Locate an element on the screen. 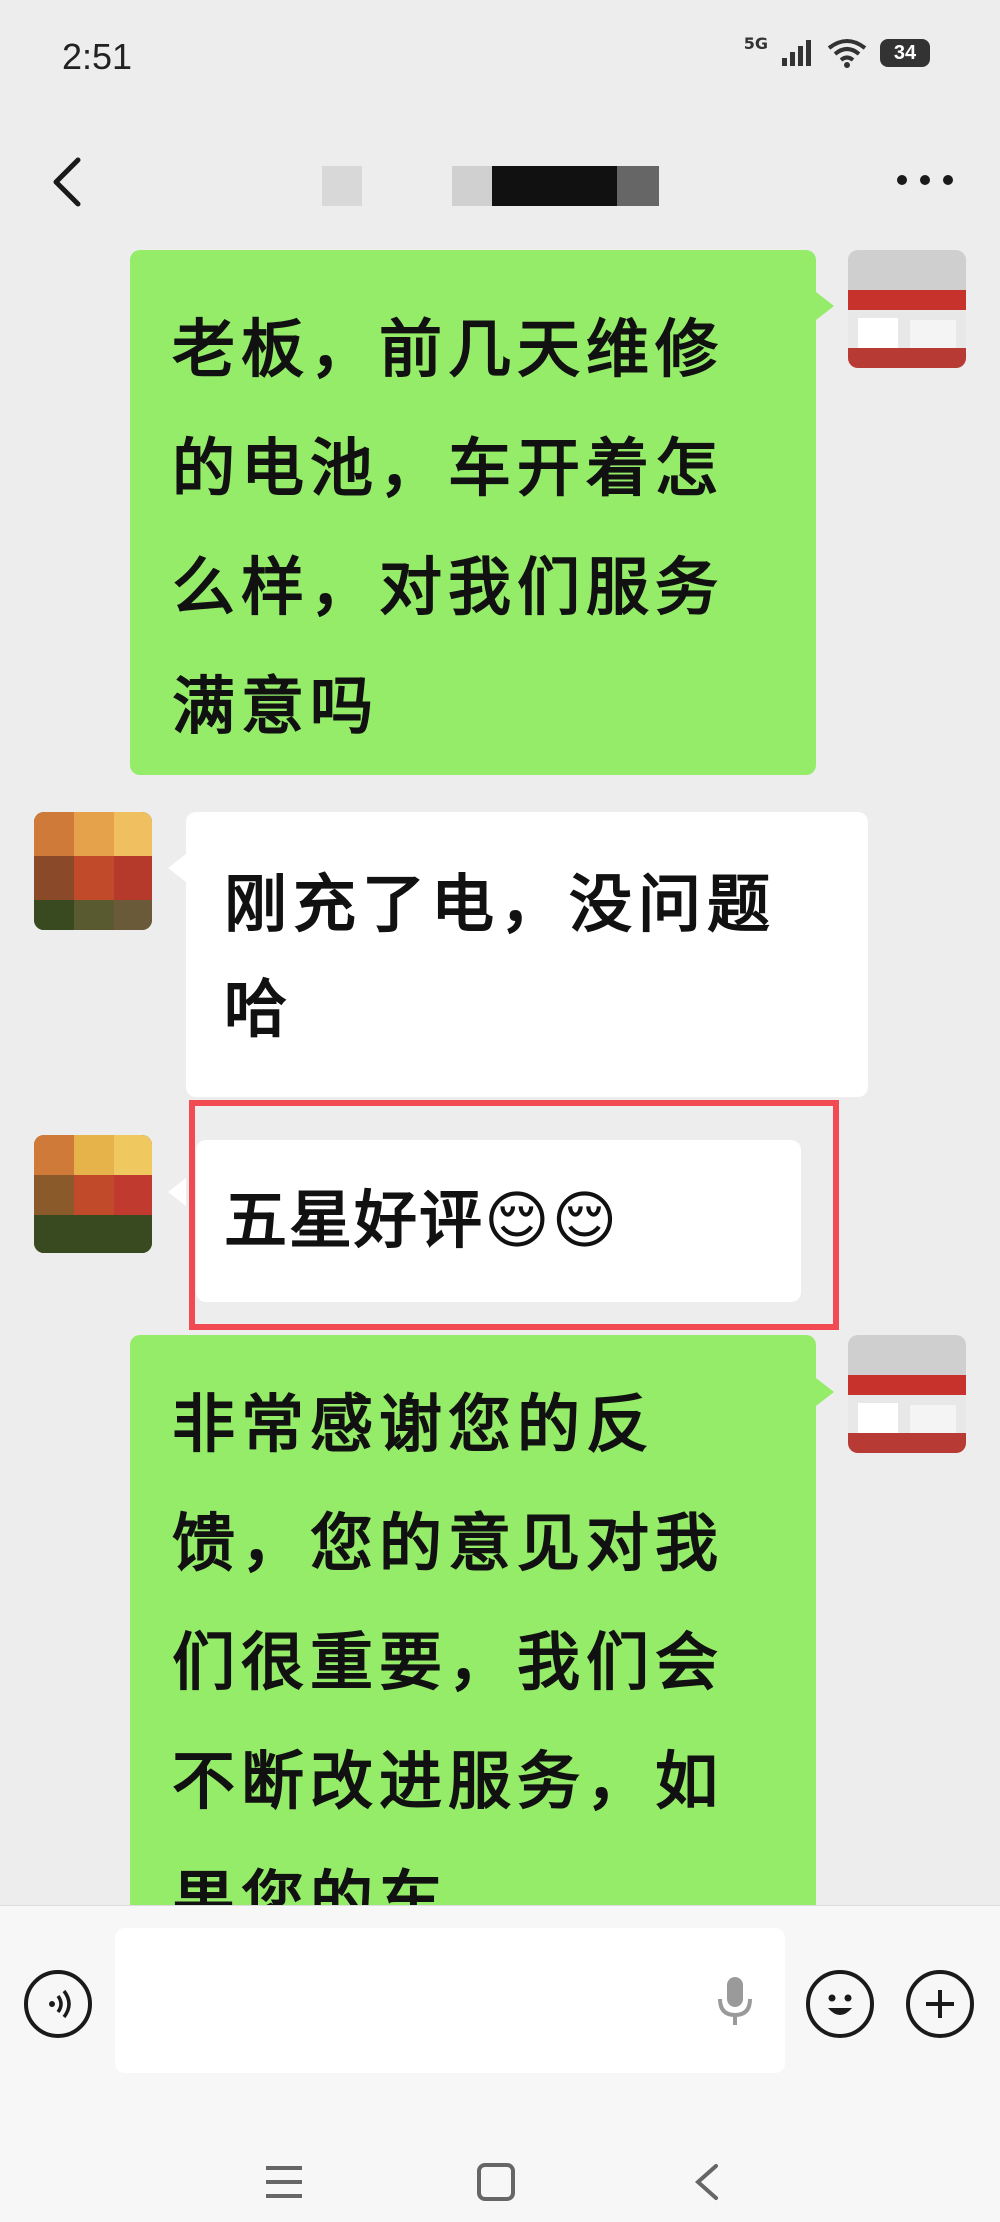 Image resolution: width=1000 pixels, height=2222 pixels. add-more-button is located at coordinates (940, 2004).